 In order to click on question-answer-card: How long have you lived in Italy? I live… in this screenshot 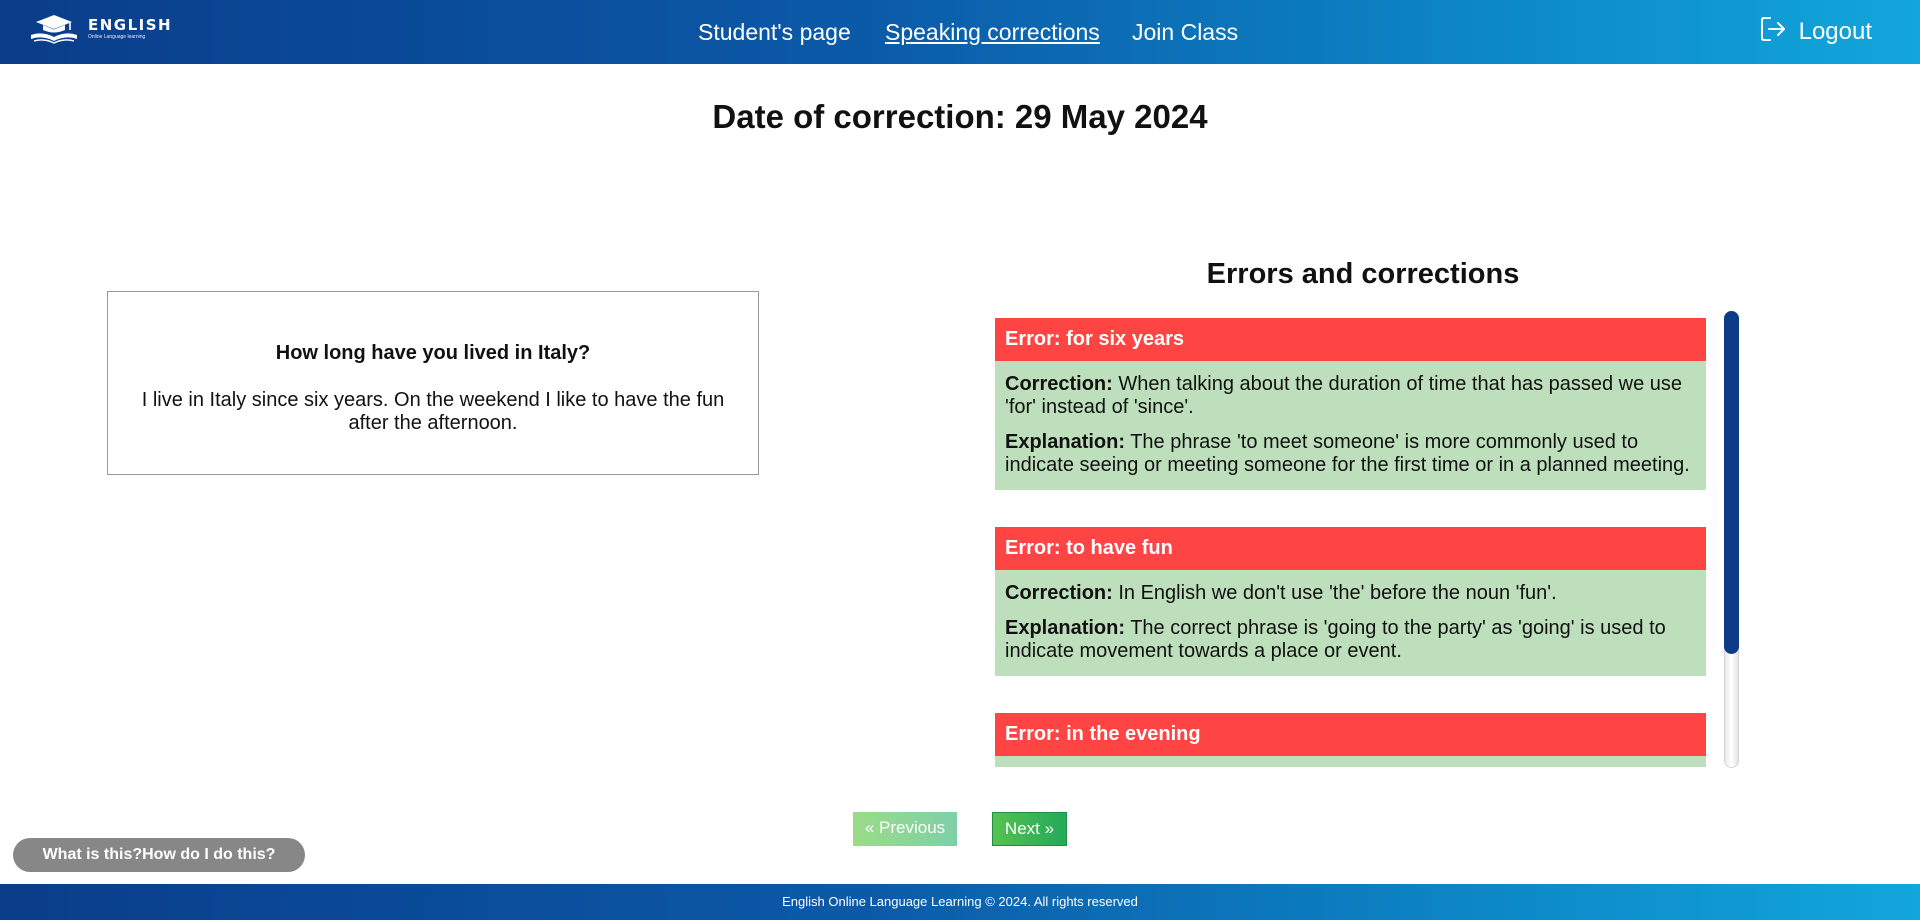, I will do `click(433, 383)`.